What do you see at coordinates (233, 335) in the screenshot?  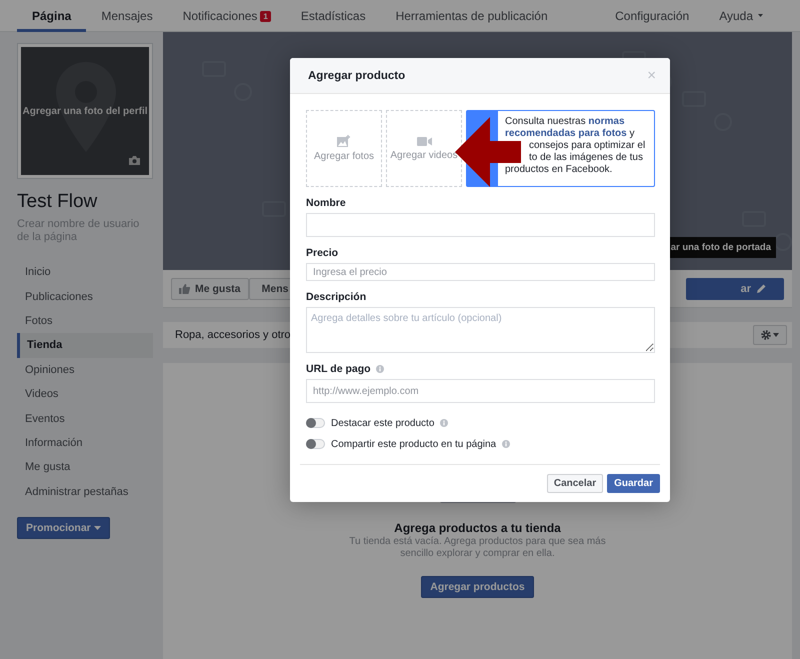 I see `shop-section-title: Ropa, accesorios y otro` at bounding box center [233, 335].